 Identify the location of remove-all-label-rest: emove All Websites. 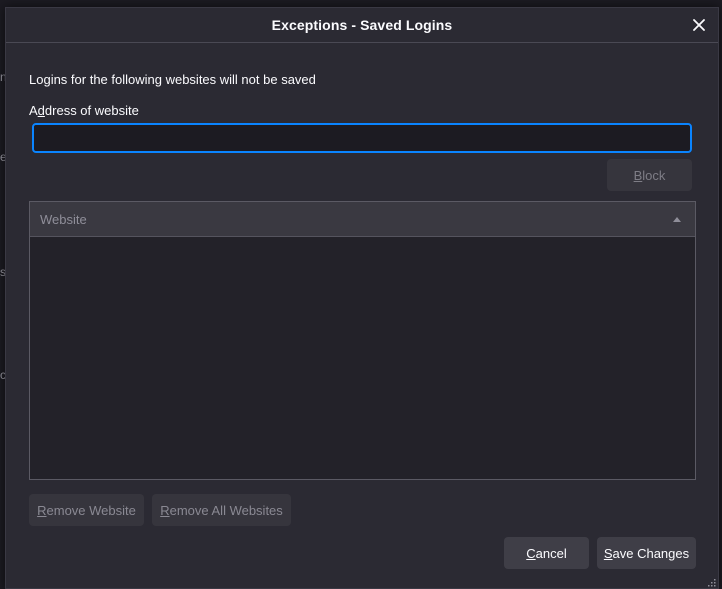
(226, 510).